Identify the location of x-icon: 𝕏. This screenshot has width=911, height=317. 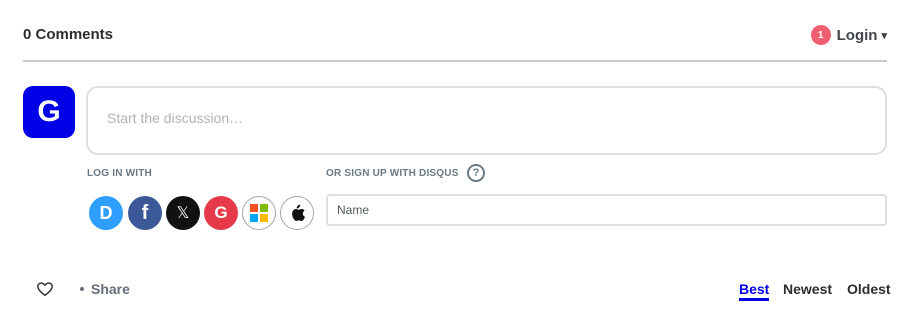
(183, 213).